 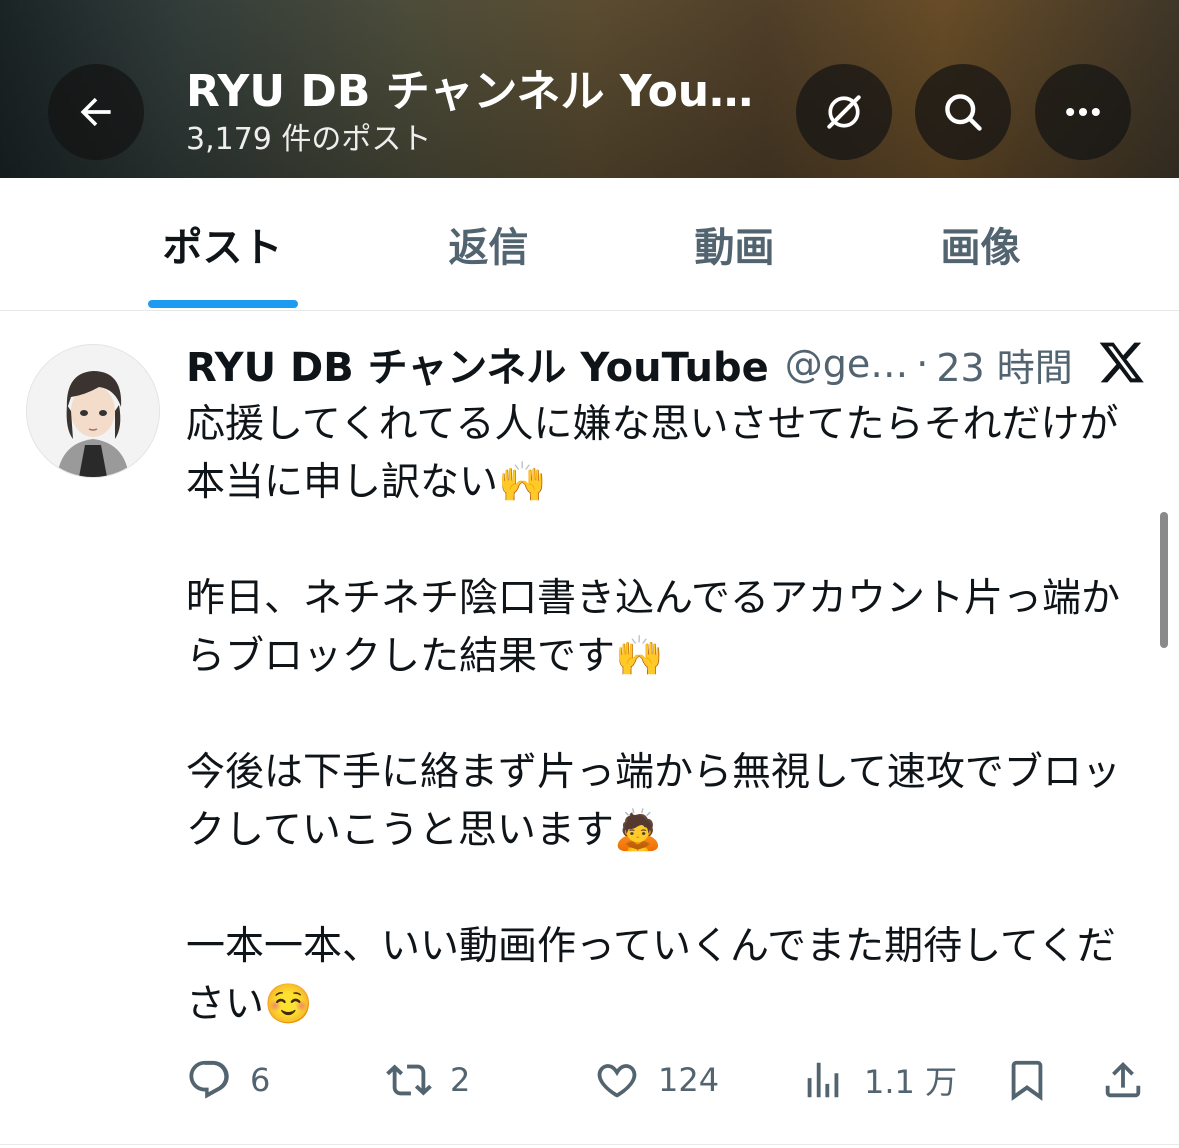 I want to click on like-count: 124, so click(x=689, y=1080).